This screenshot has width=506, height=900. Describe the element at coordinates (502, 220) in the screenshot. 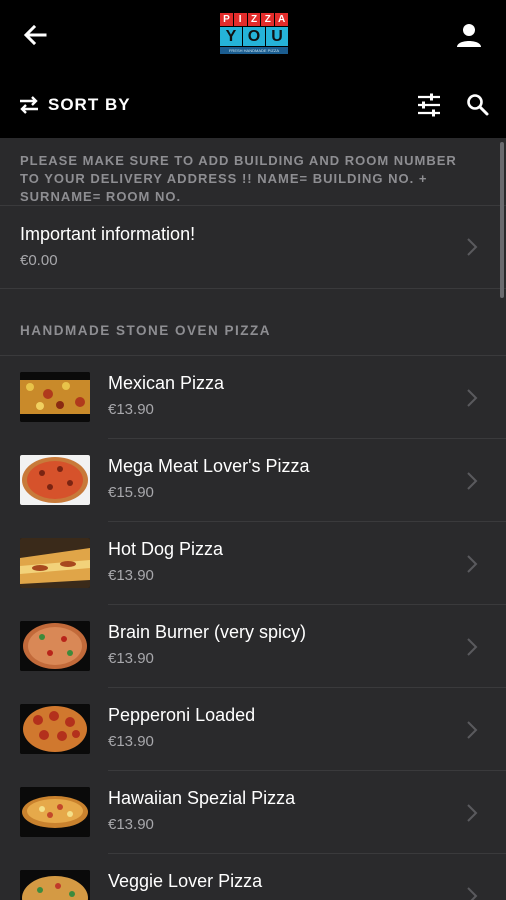

I see `scrollbar` at that location.